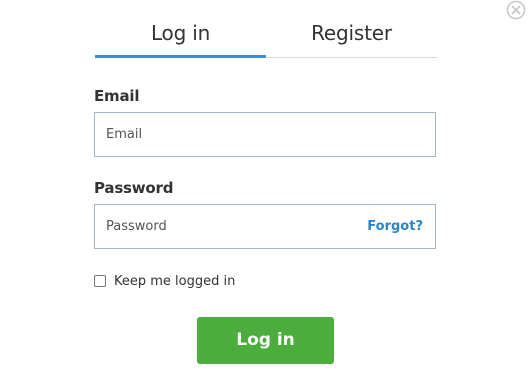 This screenshot has height=389, width=531. What do you see at coordinates (117, 96) in the screenshot?
I see `email-label: Email` at bounding box center [117, 96].